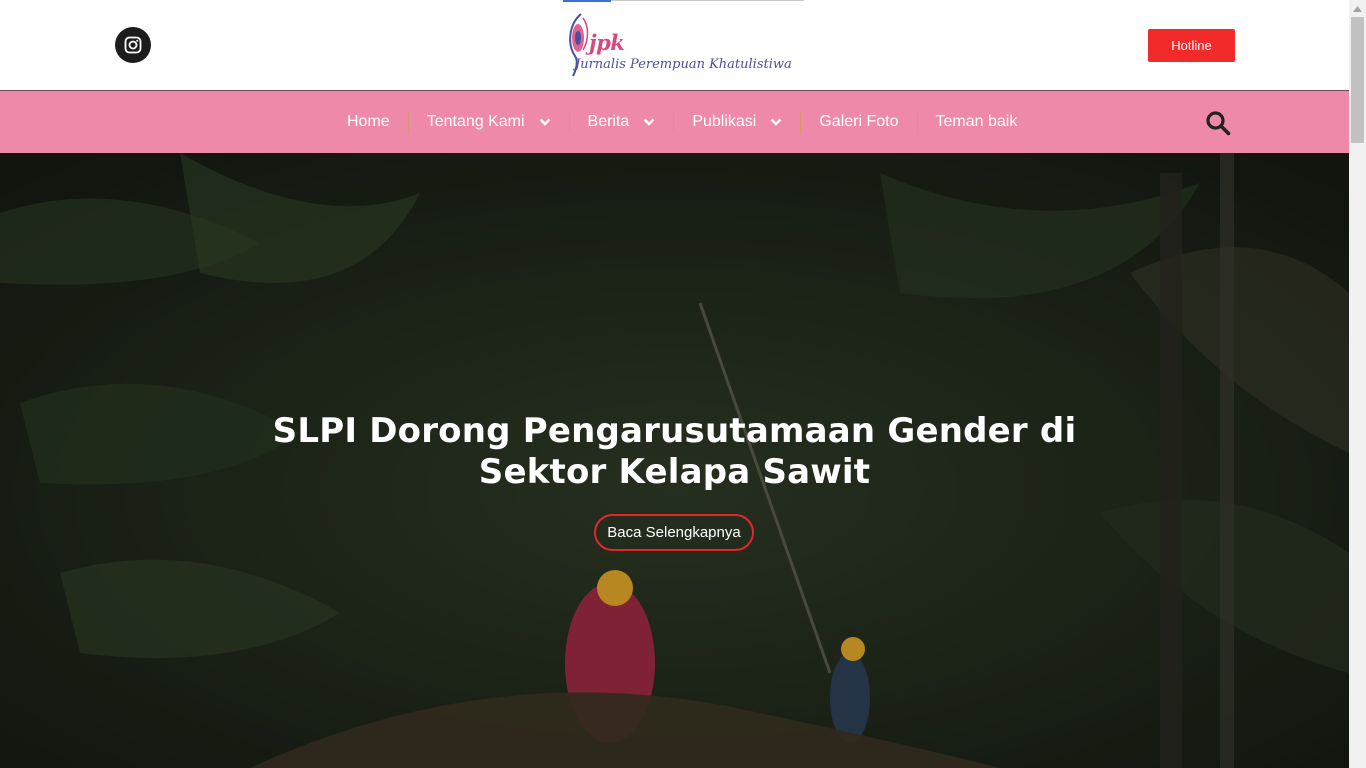 The width and height of the screenshot is (1366, 768). I want to click on nav-item-label: Tentang Kami, so click(475, 121).